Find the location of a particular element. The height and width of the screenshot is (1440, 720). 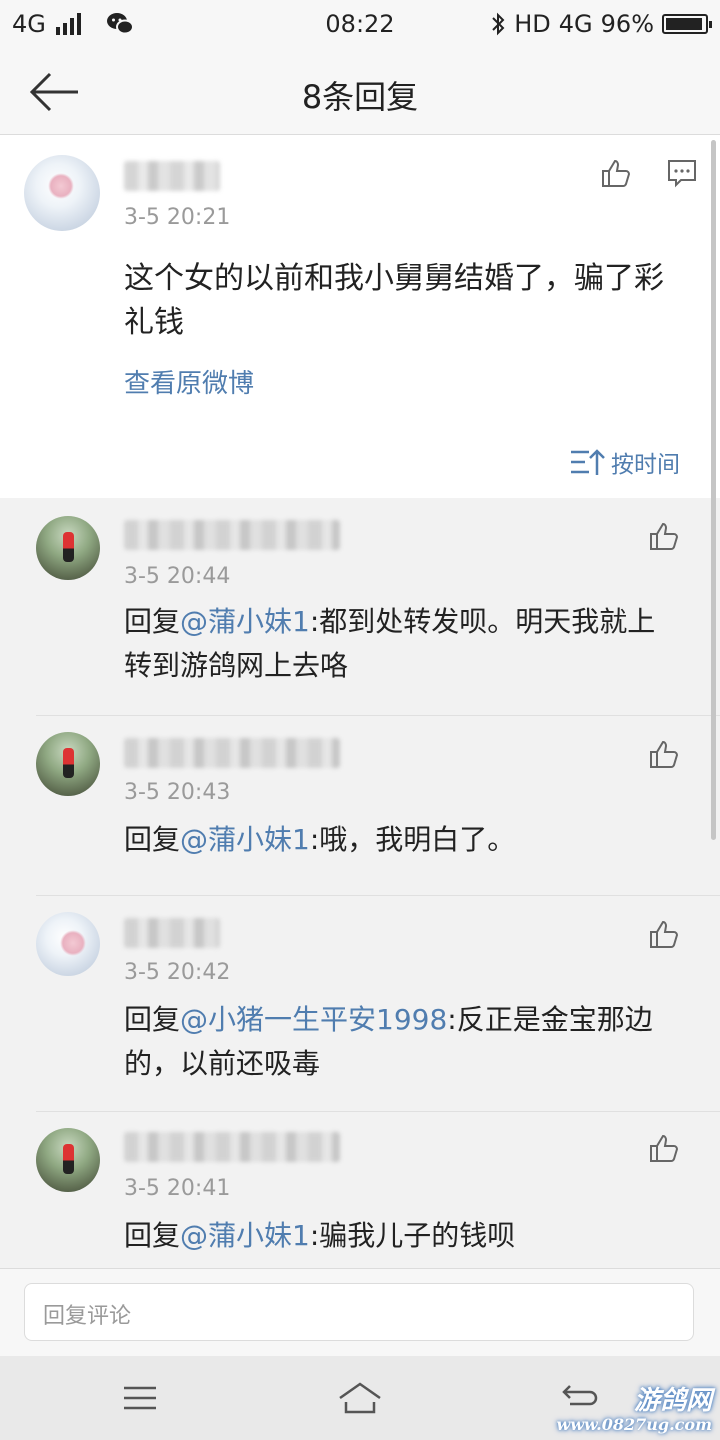

reply-bar: 回复评论 is located at coordinates (360, 1312).